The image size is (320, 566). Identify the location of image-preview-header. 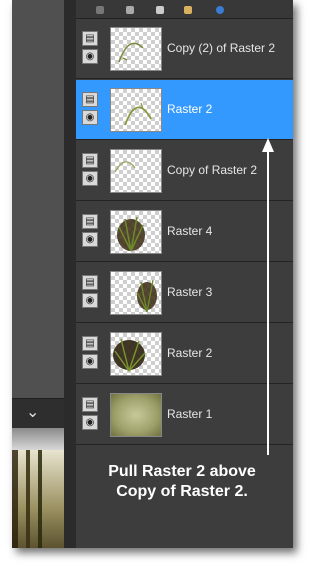
(38, 439).